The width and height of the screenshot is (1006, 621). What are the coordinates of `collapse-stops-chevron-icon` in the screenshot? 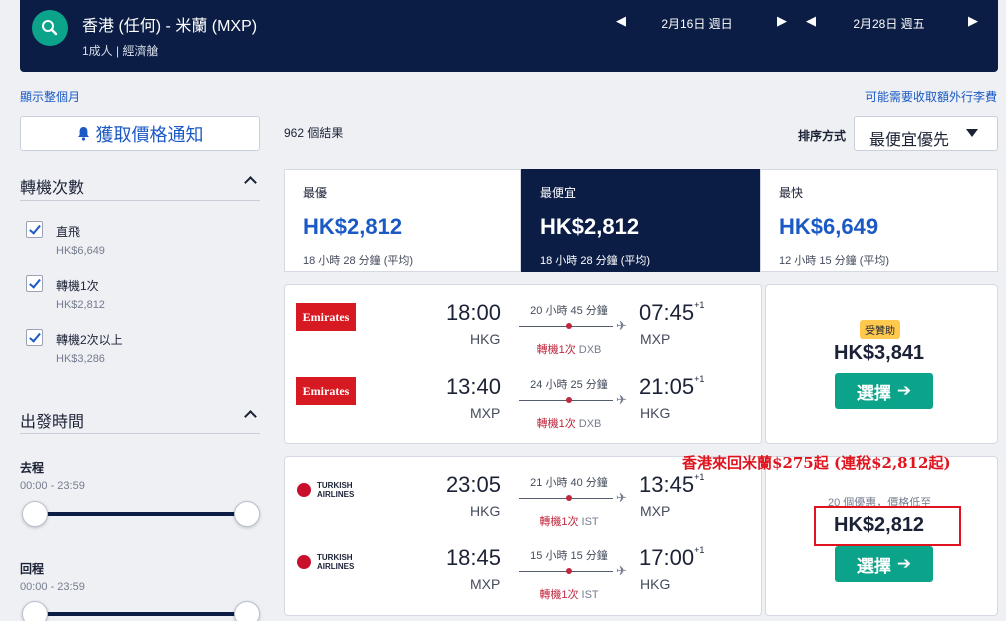 It's located at (250, 182).